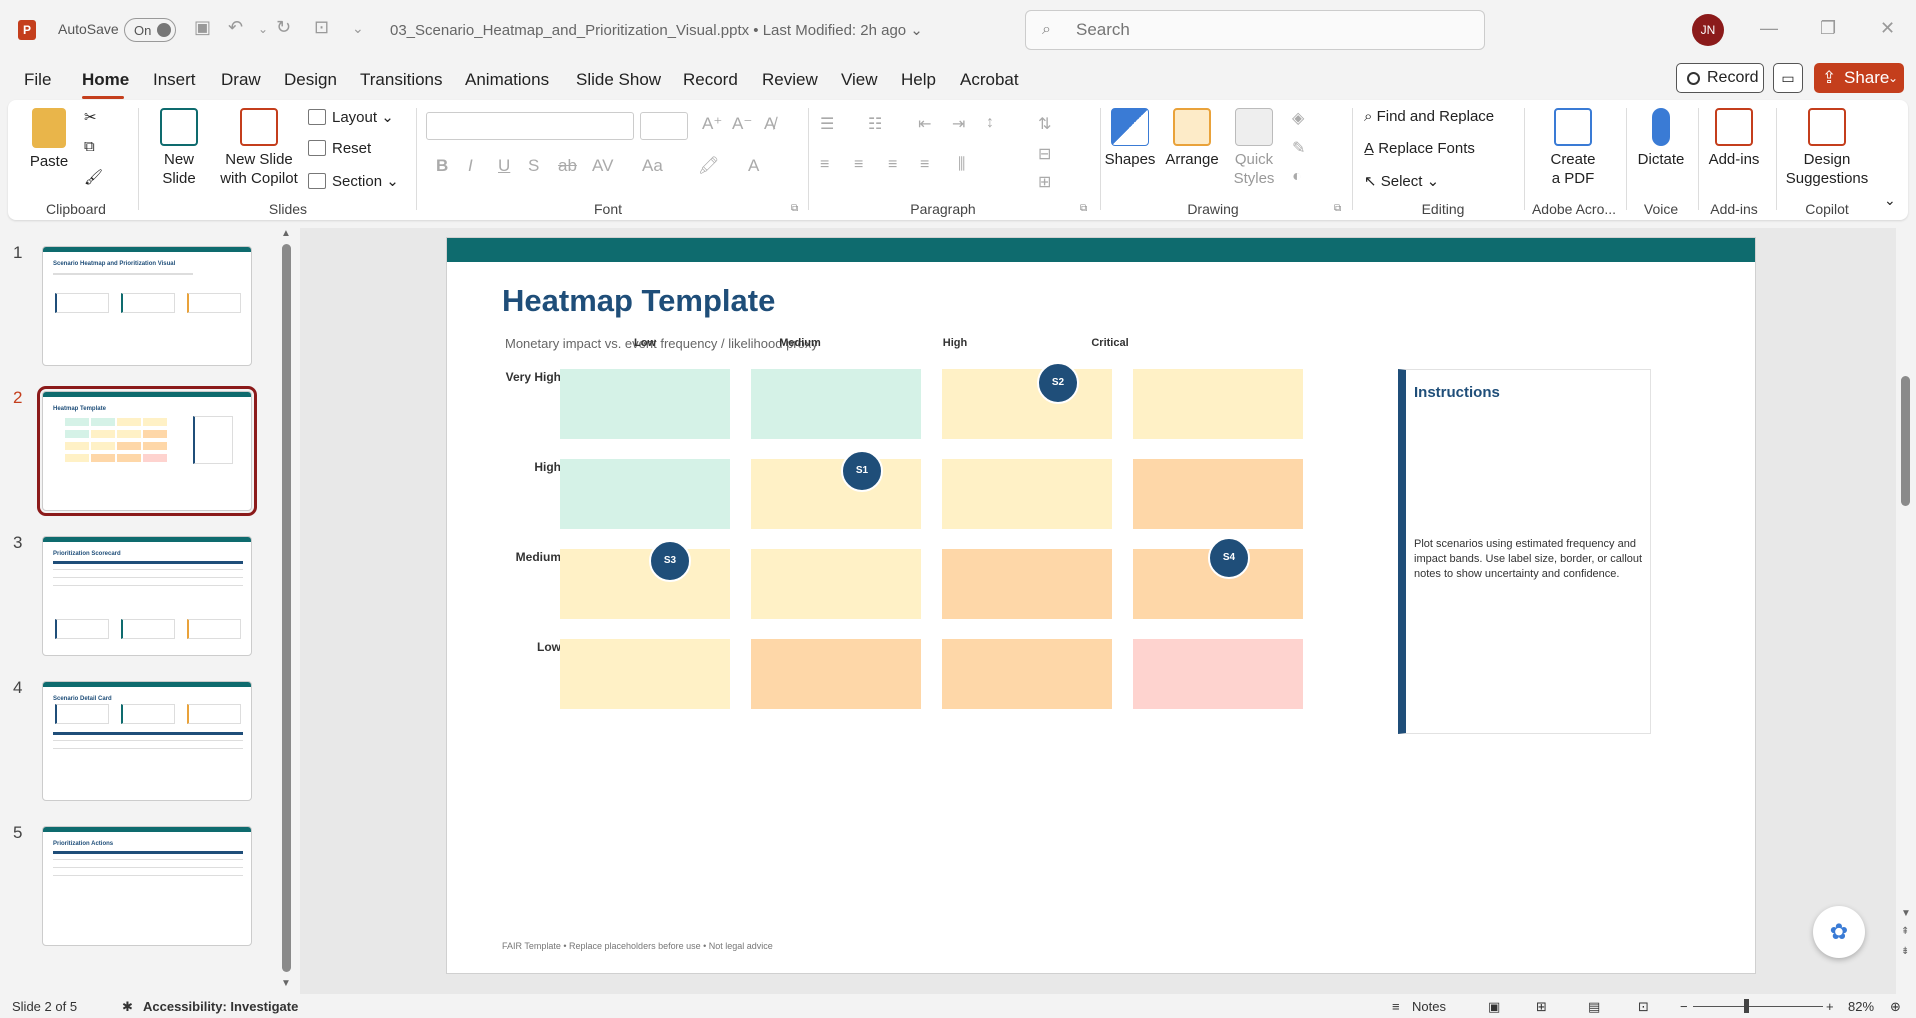 This screenshot has height=1018, width=1916. What do you see at coordinates (1661, 138) in the screenshot?
I see `dictate-button: Dictate` at bounding box center [1661, 138].